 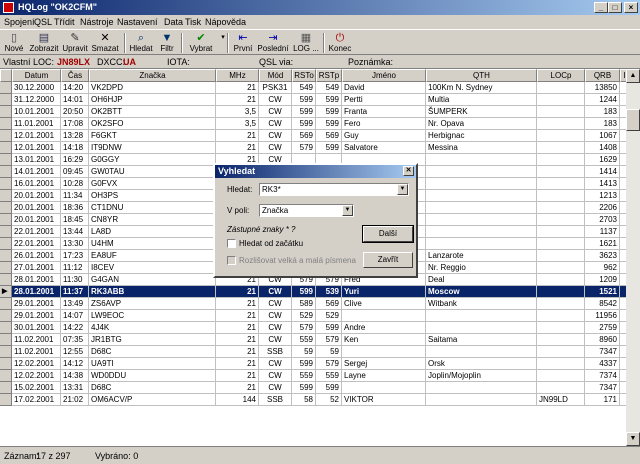 What do you see at coordinates (152, 304) in the screenshot?
I see `table-cell: ZS6AVP` at bounding box center [152, 304].